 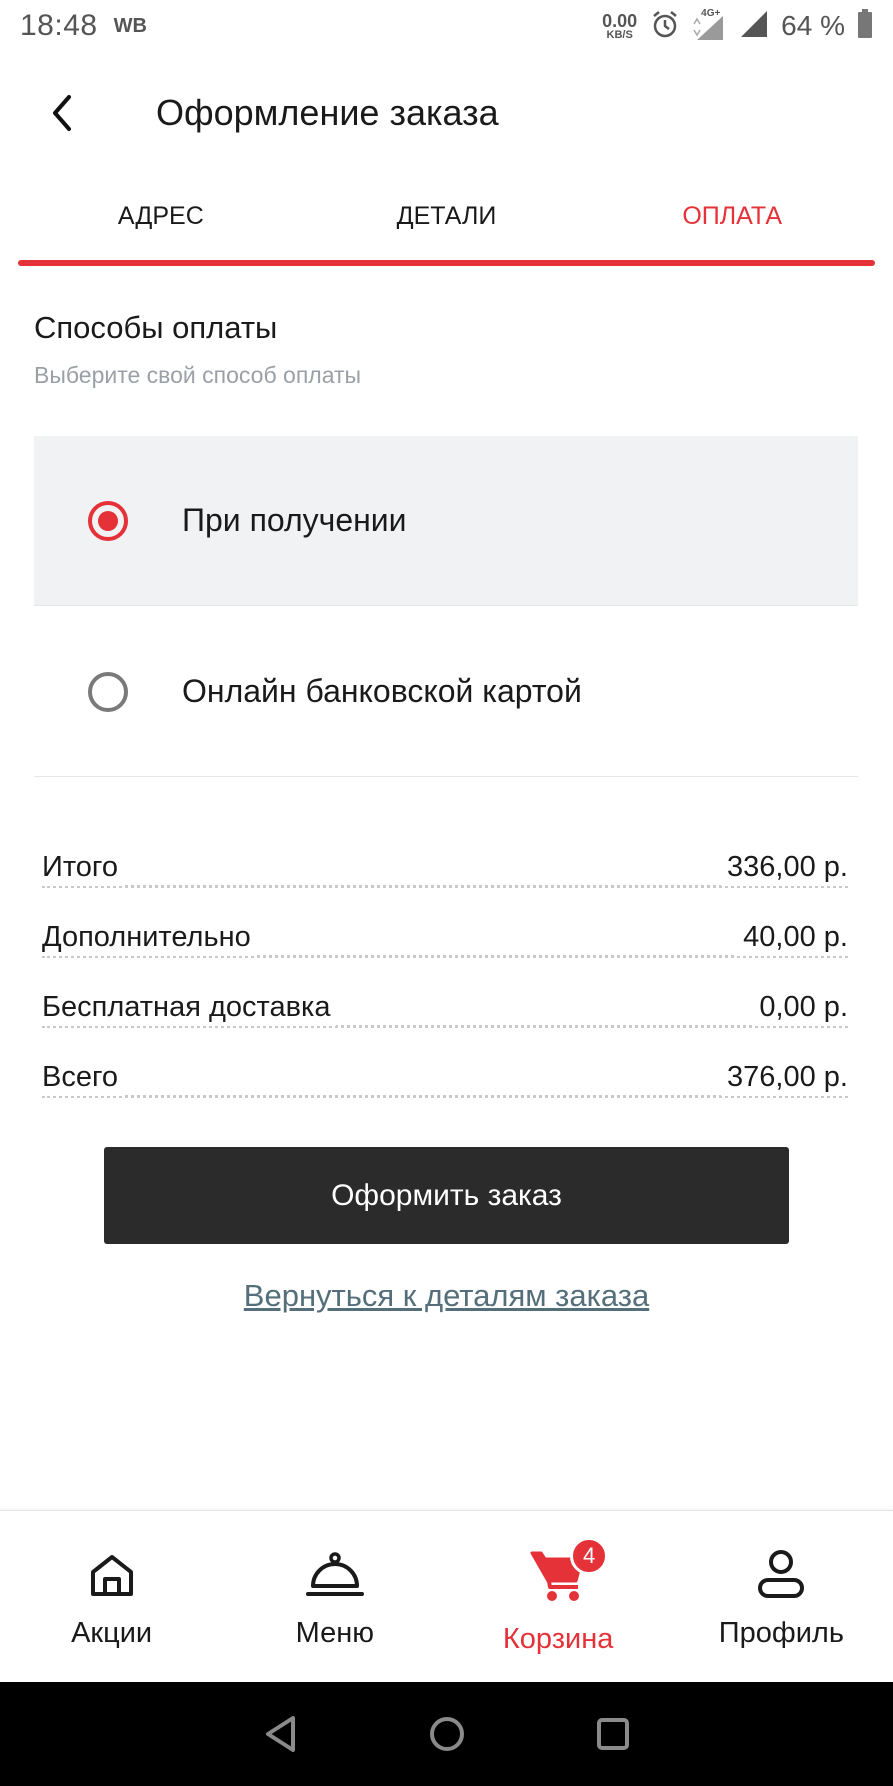 What do you see at coordinates (130, 25) in the screenshot?
I see `status-carrier: WB` at bounding box center [130, 25].